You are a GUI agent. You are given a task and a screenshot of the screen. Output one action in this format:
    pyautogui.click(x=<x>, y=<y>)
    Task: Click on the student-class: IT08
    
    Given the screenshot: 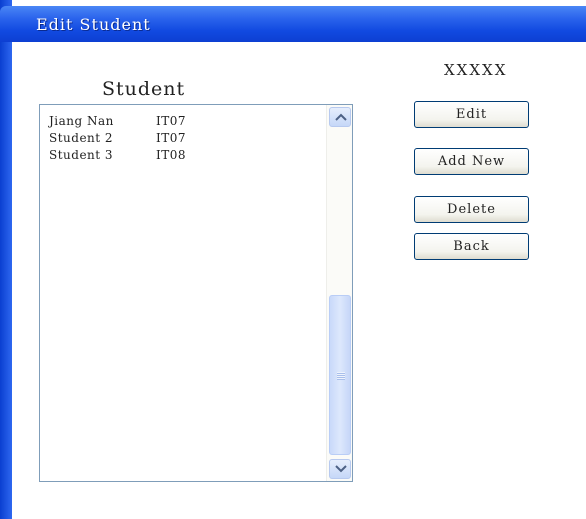 What is the action you would take?
    pyautogui.click(x=171, y=155)
    